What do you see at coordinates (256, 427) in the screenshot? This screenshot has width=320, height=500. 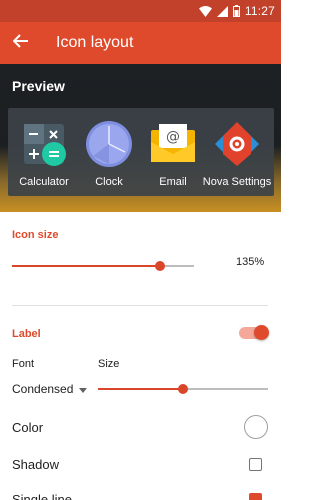 I see `color-swatch` at bounding box center [256, 427].